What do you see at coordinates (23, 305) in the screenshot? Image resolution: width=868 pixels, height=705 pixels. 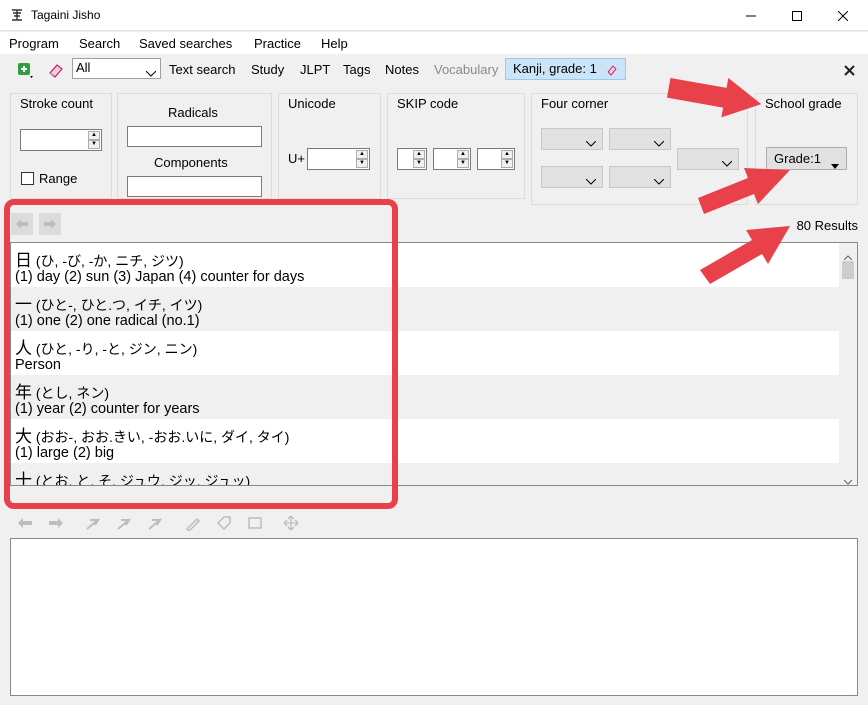 I see `entry-kanji: 一` at bounding box center [23, 305].